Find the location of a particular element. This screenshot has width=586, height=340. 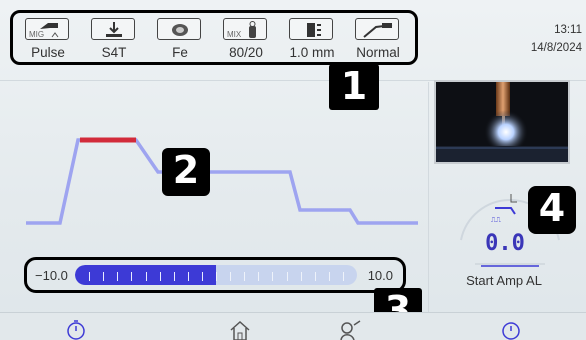

param-material: Fe is located at coordinates (180, 40).